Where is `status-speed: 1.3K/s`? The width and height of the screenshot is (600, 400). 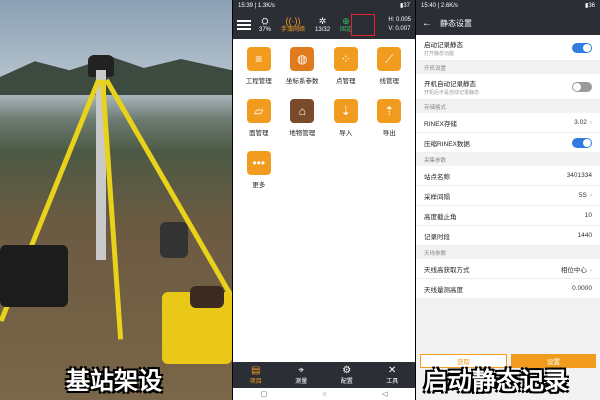
status-speed: 1.3K/s is located at coordinates (266, 5).